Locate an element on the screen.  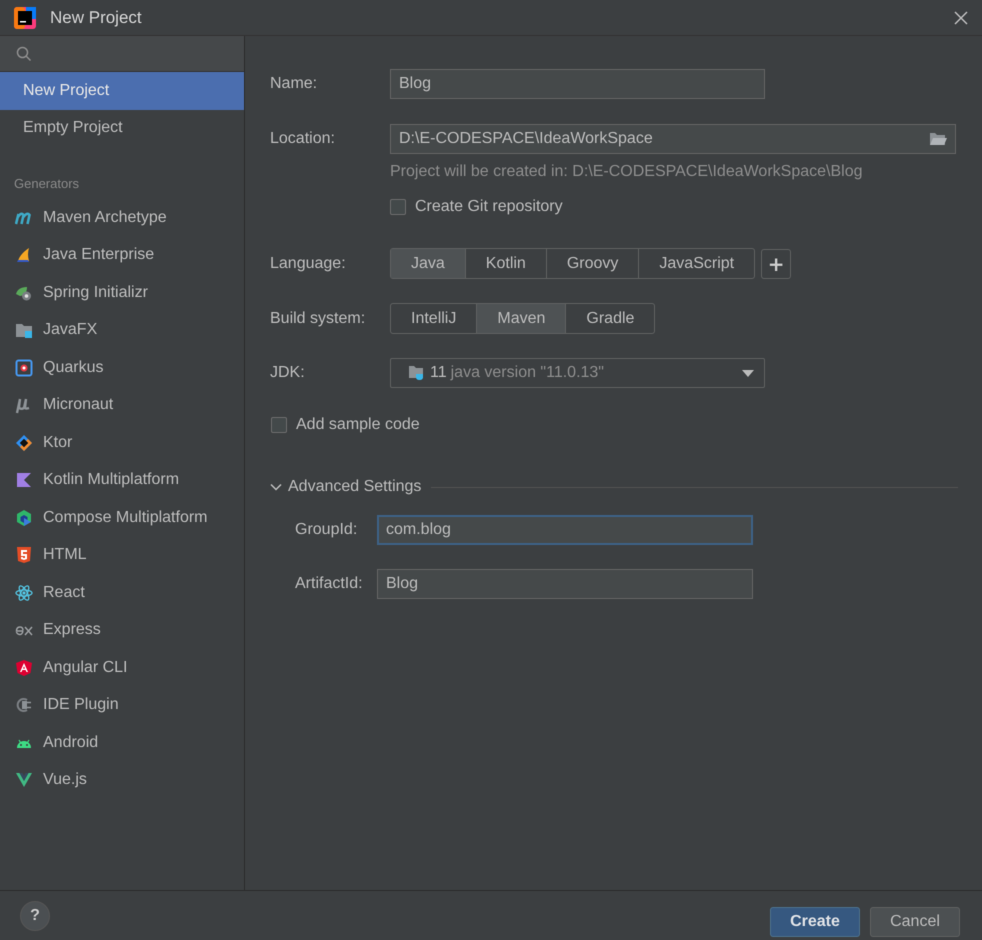
atom-icon is located at coordinates (24, 593).